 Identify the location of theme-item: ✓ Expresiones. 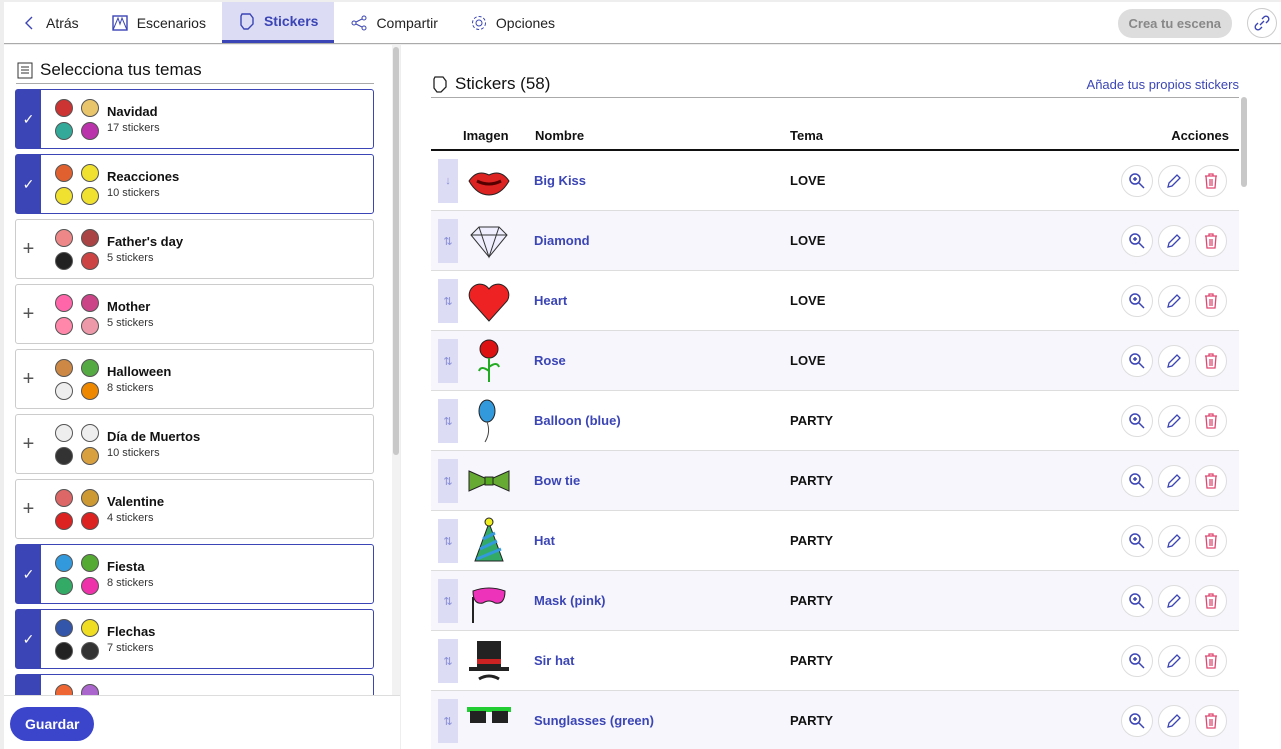
(194, 684).